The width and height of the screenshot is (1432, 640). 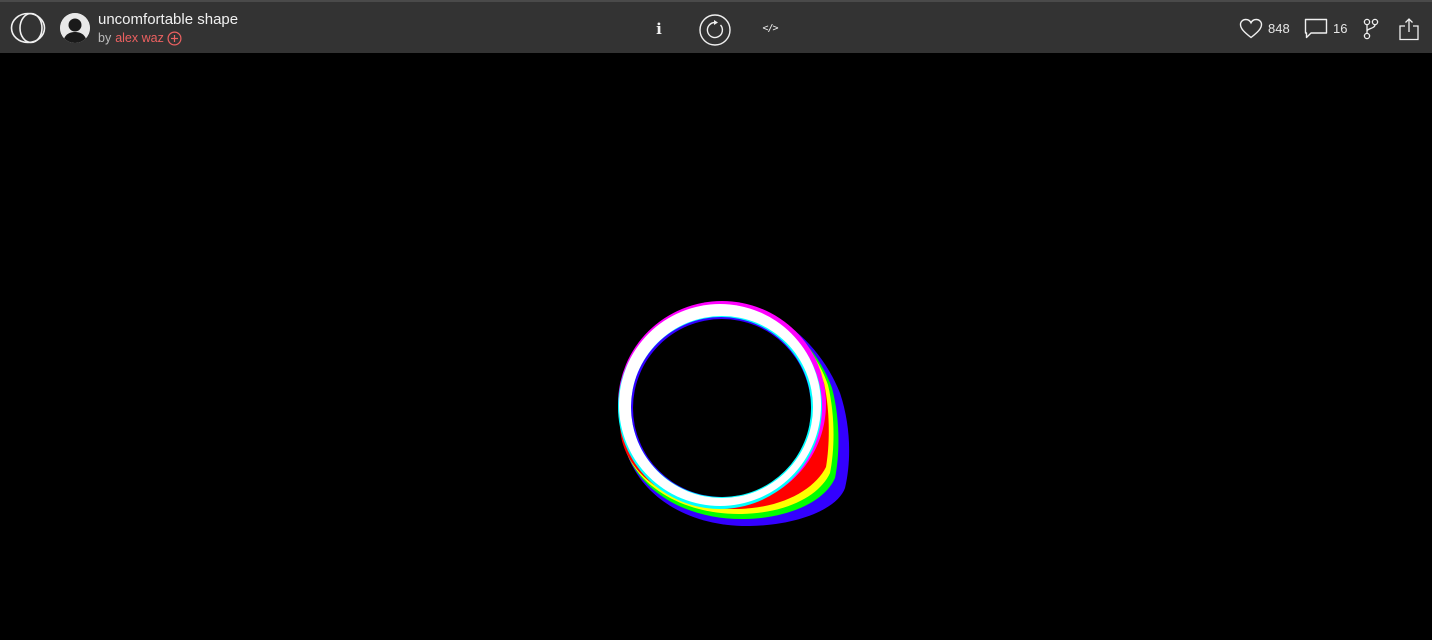 What do you see at coordinates (139, 38) in the screenshot?
I see `author-link: alex waz` at bounding box center [139, 38].